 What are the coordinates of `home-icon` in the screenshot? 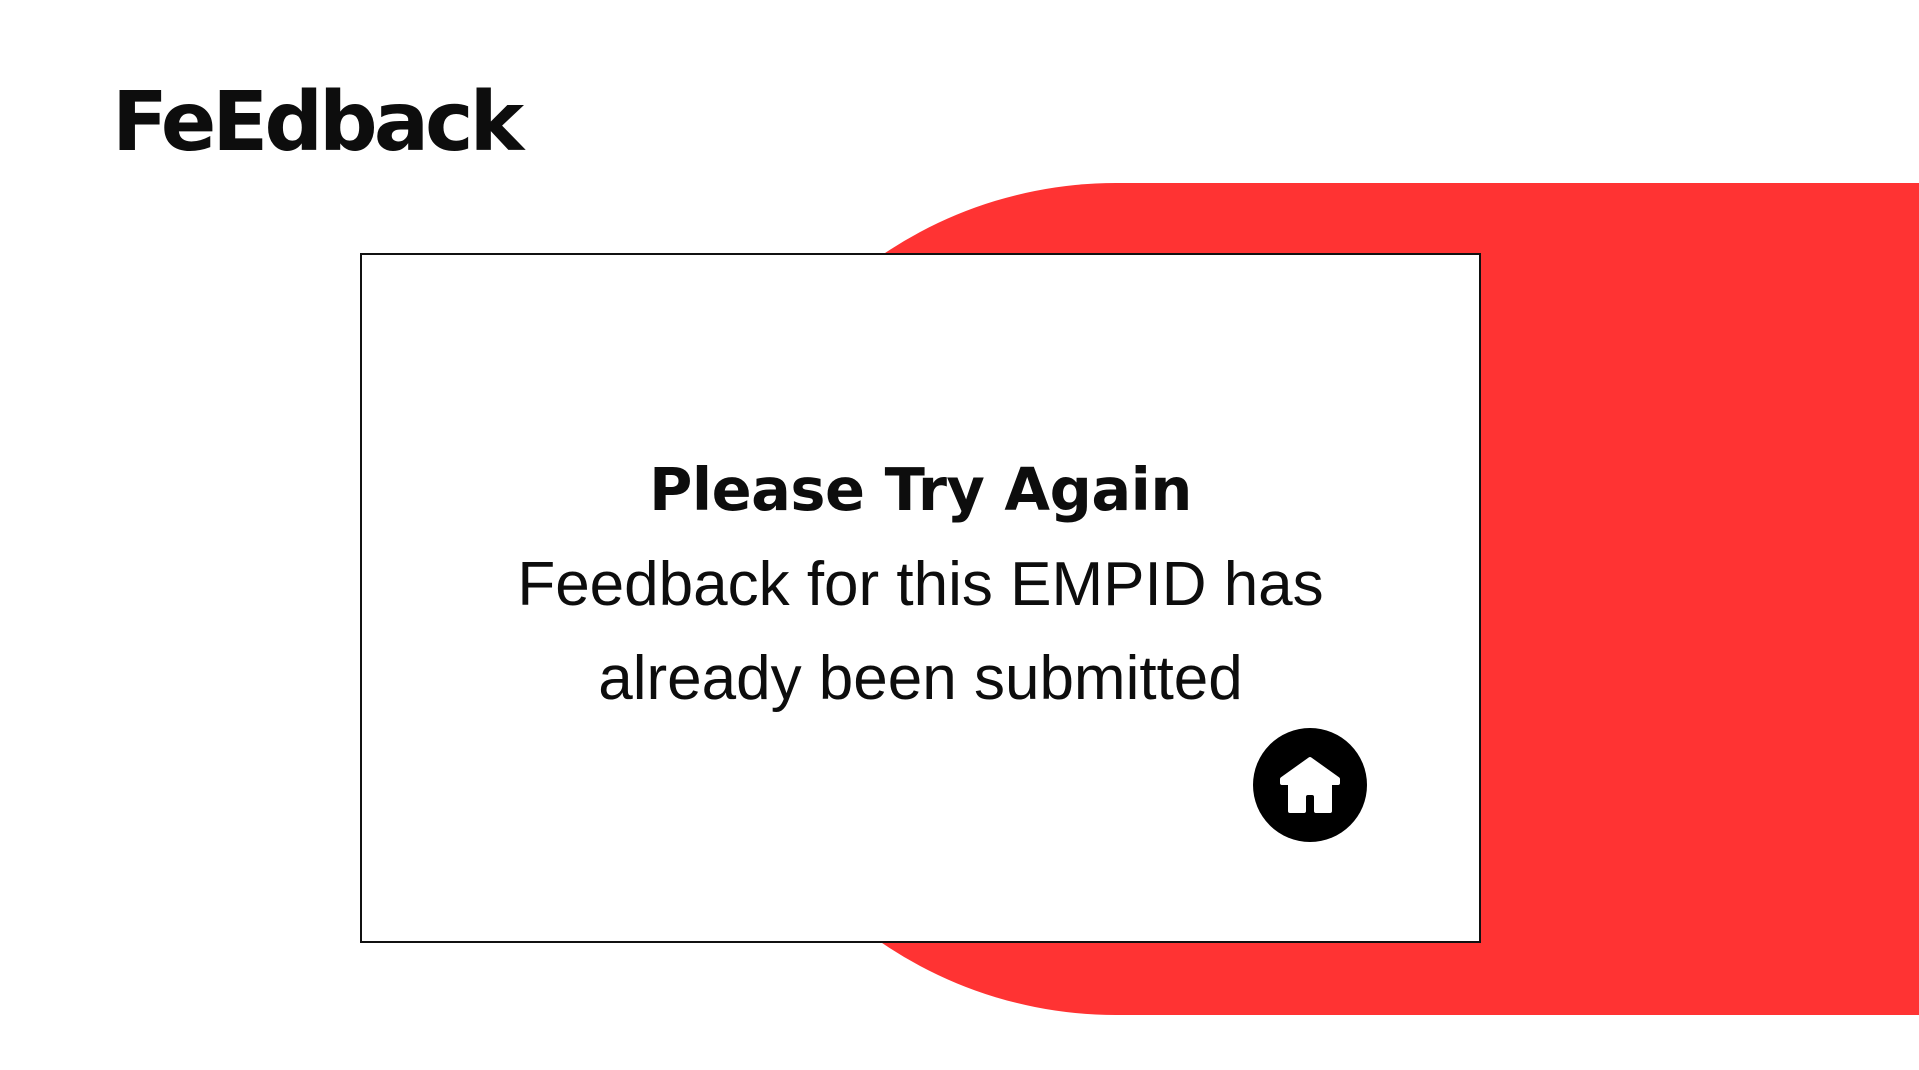 It's located at (1310, 785).